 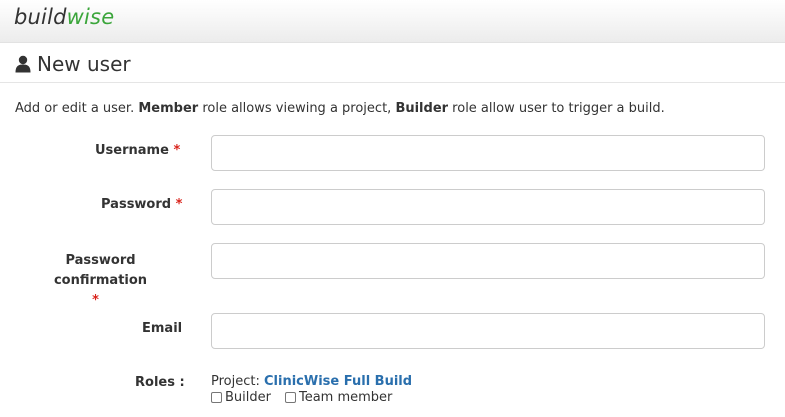 What do you see at coordinates (40, 17) in the screenshot?
I see `brand-part-build: build` at bounding box center [40, 17].